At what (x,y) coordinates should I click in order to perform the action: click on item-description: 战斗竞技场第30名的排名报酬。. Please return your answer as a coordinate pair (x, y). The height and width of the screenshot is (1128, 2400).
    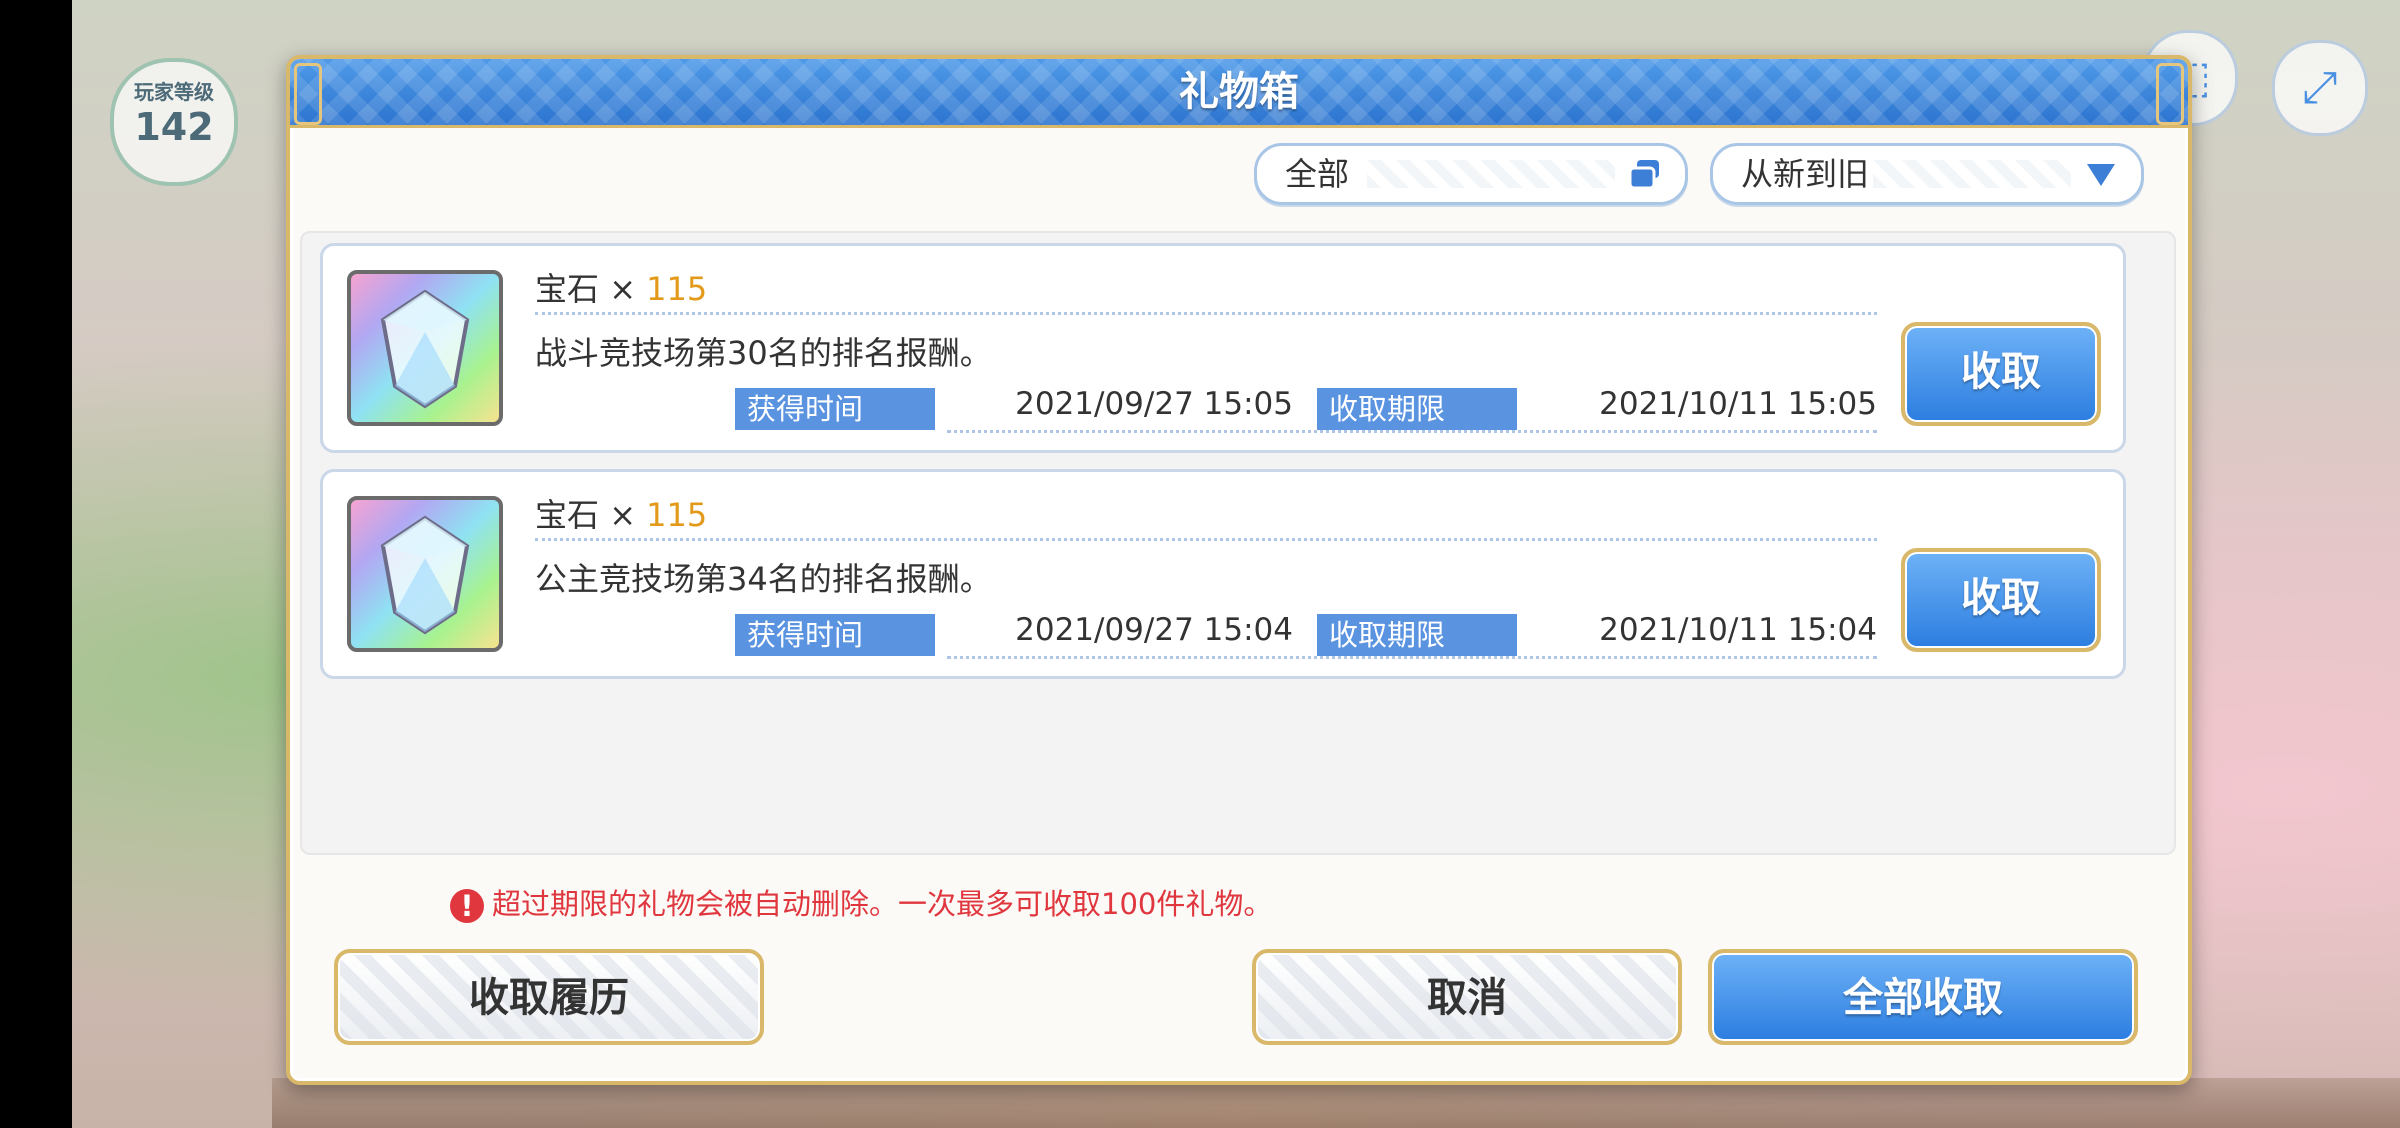
    Looking at the image, I should click on (763, 353).